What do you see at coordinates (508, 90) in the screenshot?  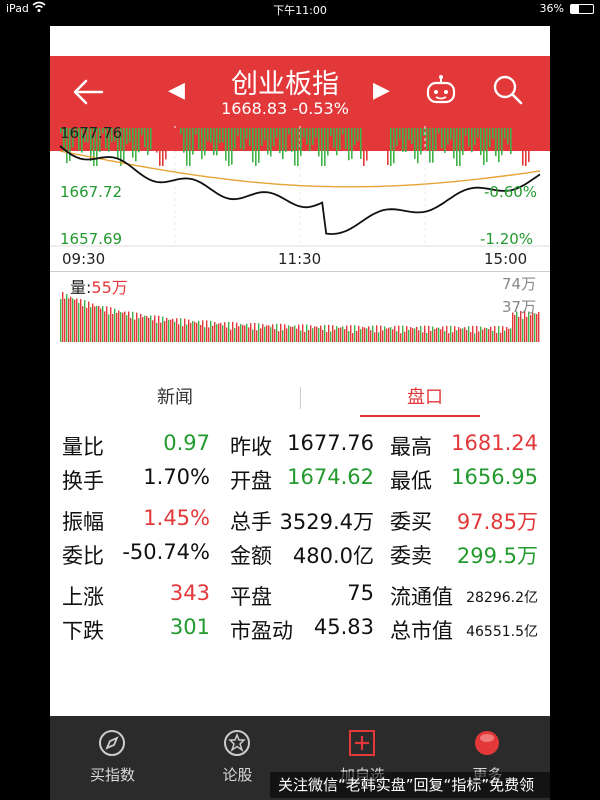 I see `search-icon` at bounding box center [508, 90].